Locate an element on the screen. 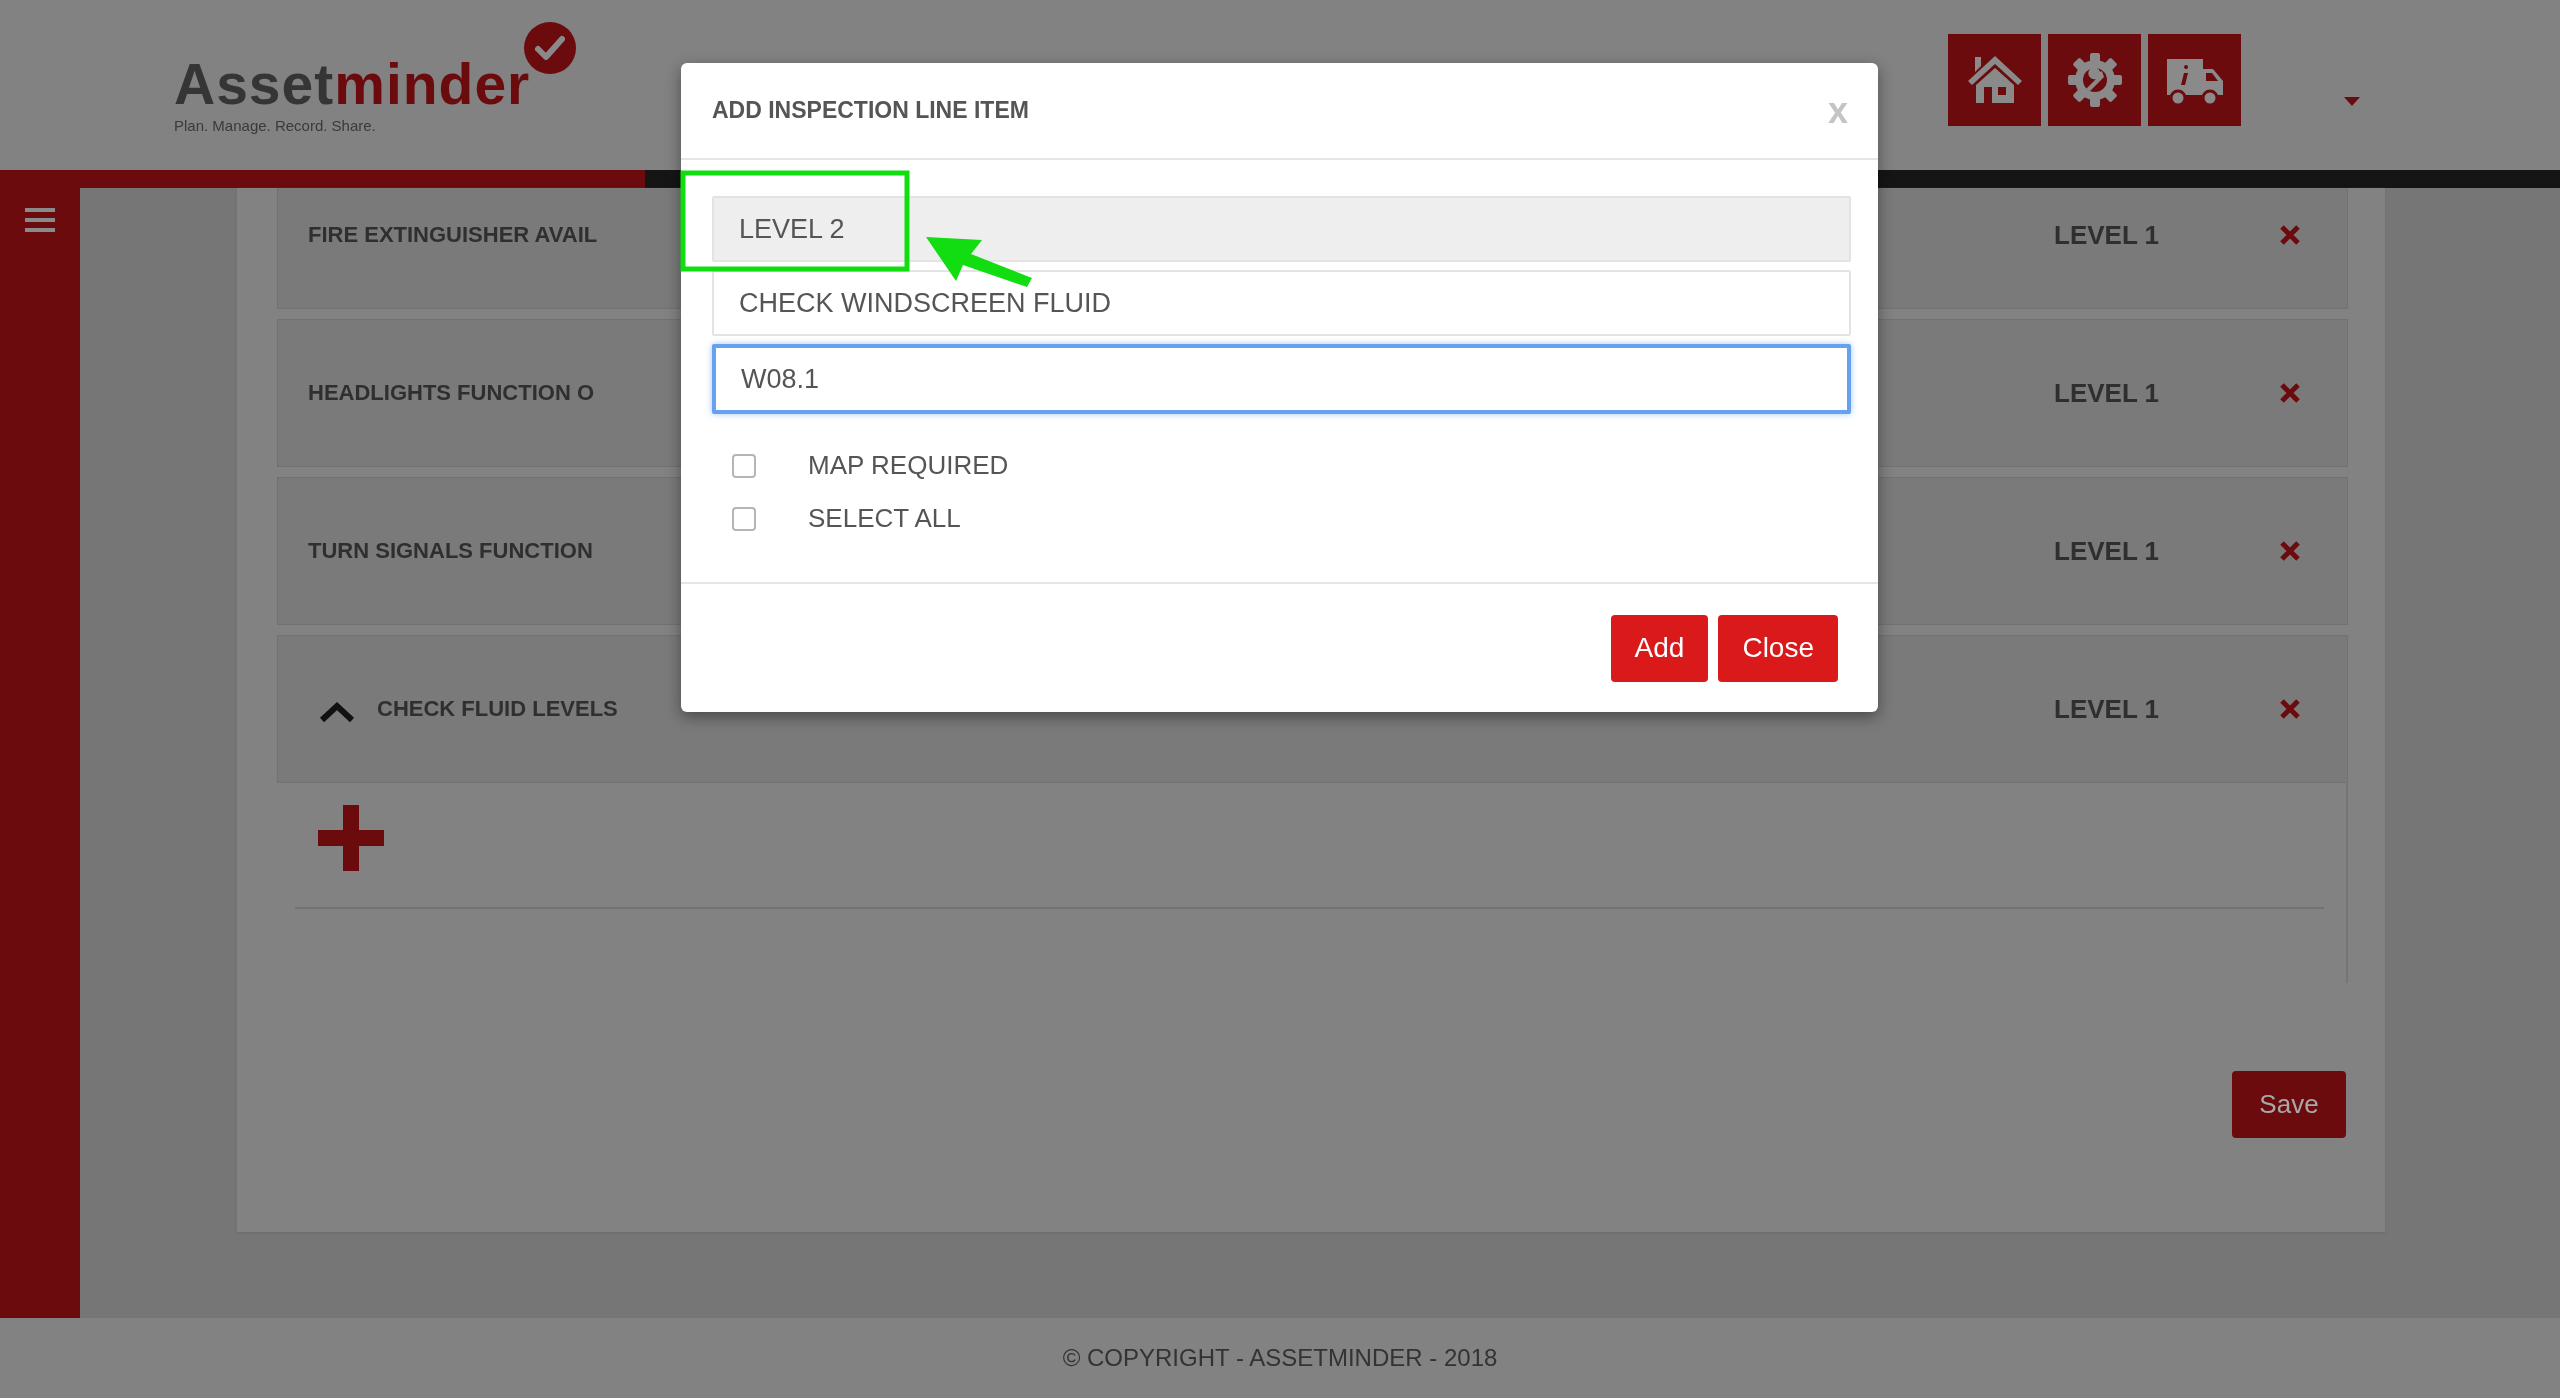  dialog-button: Close is located at coordinates (1778, 648).